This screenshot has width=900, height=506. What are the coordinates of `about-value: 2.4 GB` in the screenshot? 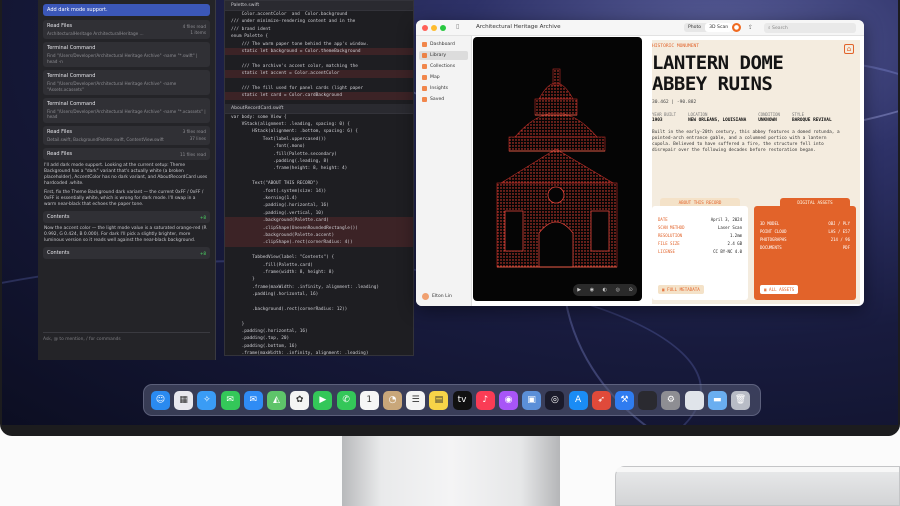 It's located at (734, 243).